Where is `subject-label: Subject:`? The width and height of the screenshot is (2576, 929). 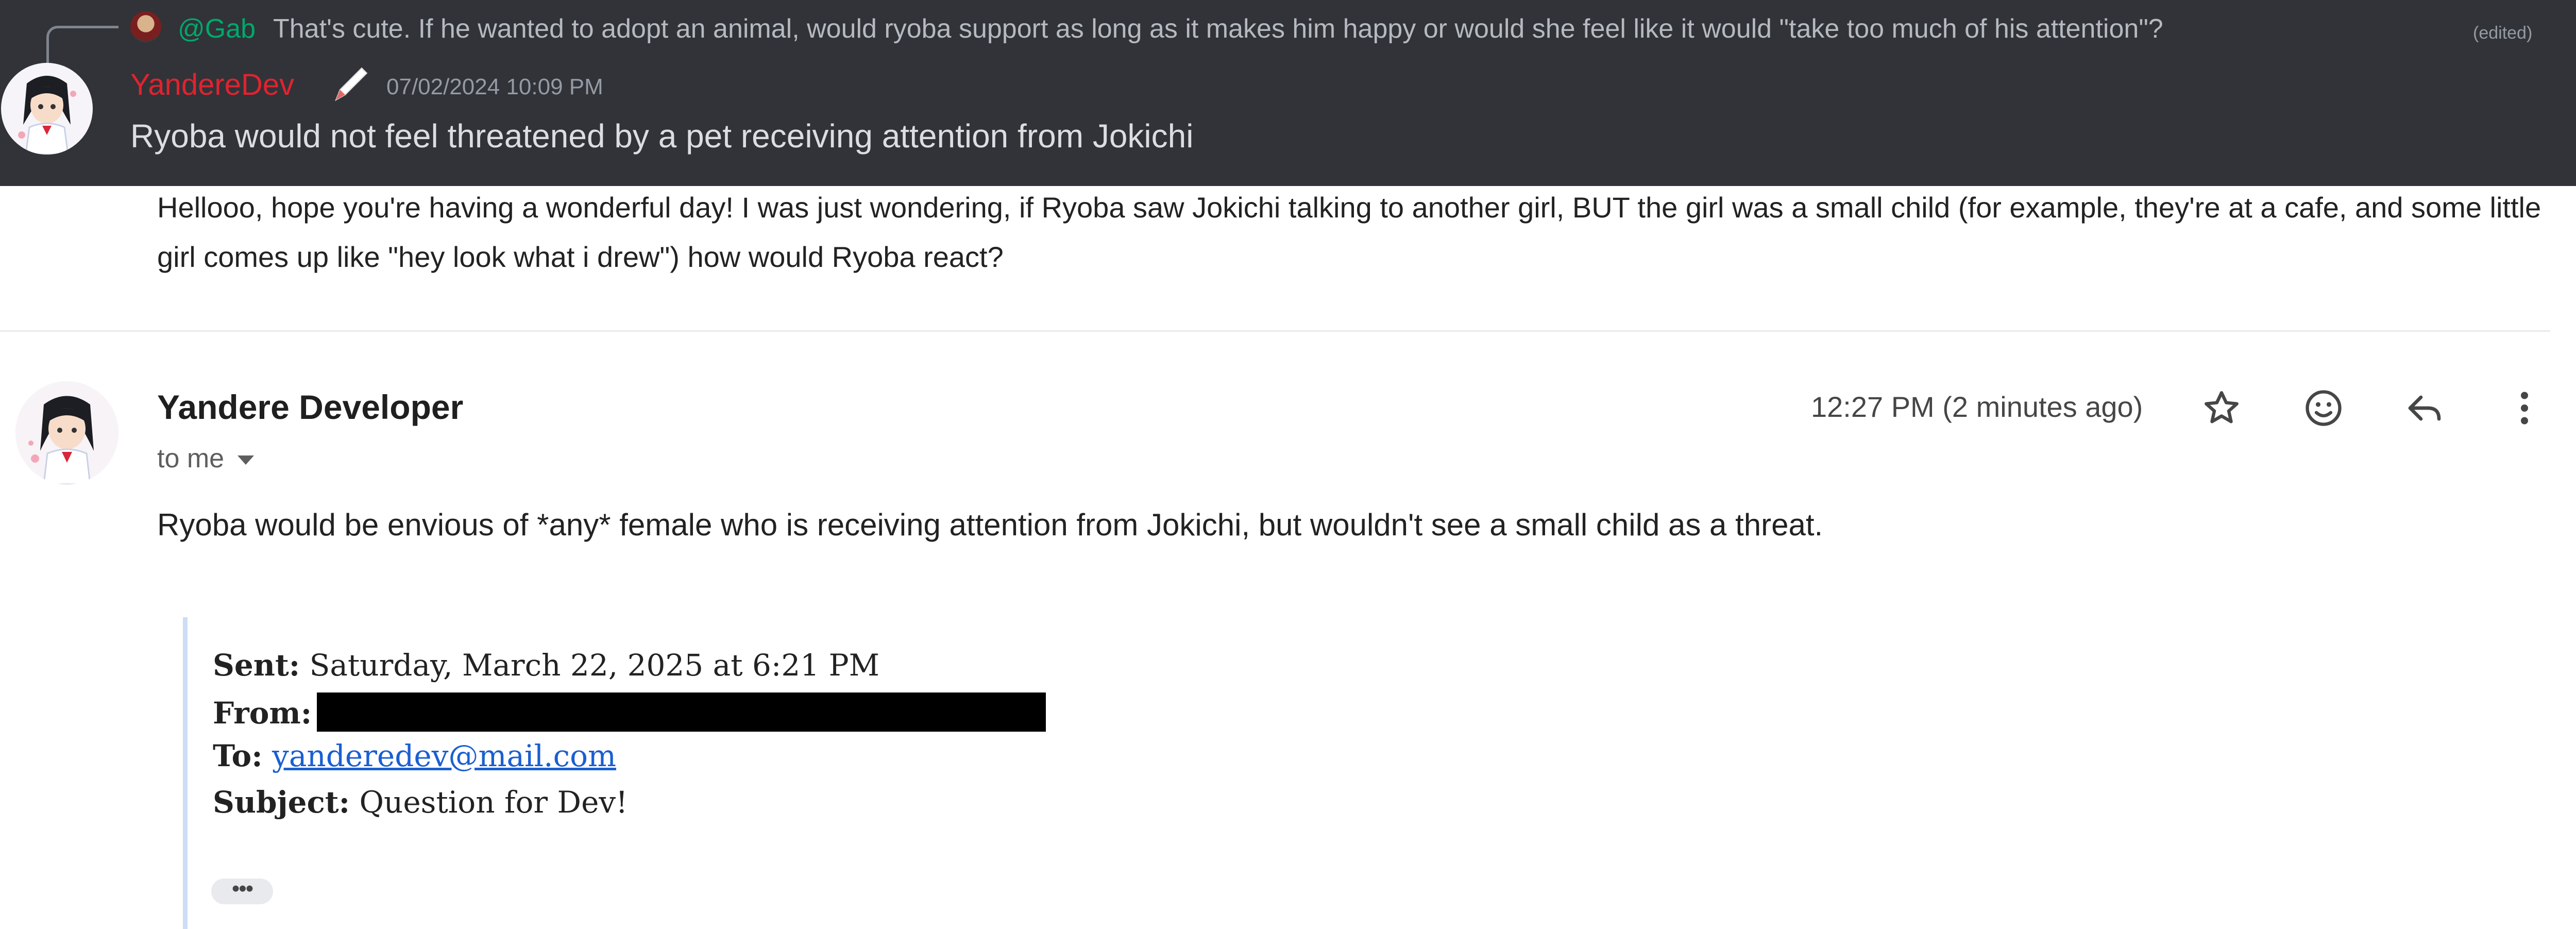
subject-label: Subject: is located at coordinates (281, 802).